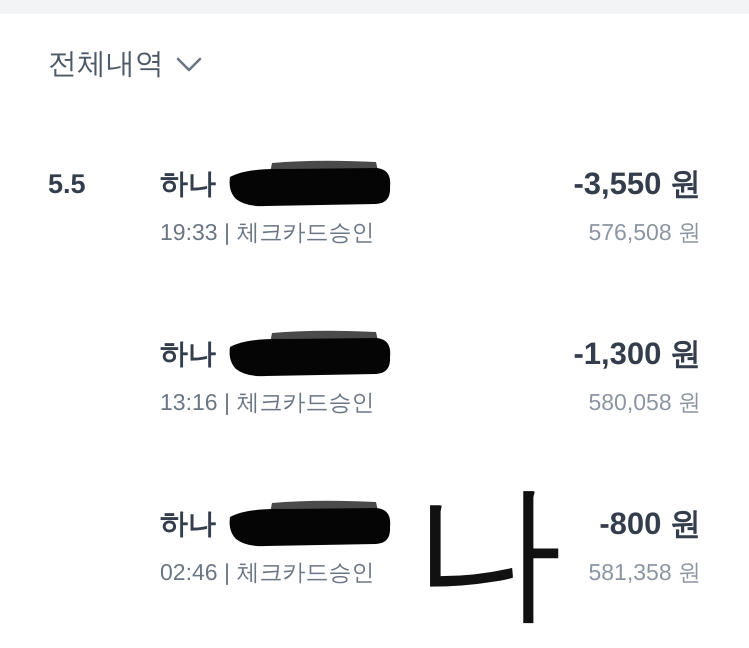 The height and width of the screenshot is (648, 749). I want to click on balance-amount: 581,358 원, so click(644, 572).